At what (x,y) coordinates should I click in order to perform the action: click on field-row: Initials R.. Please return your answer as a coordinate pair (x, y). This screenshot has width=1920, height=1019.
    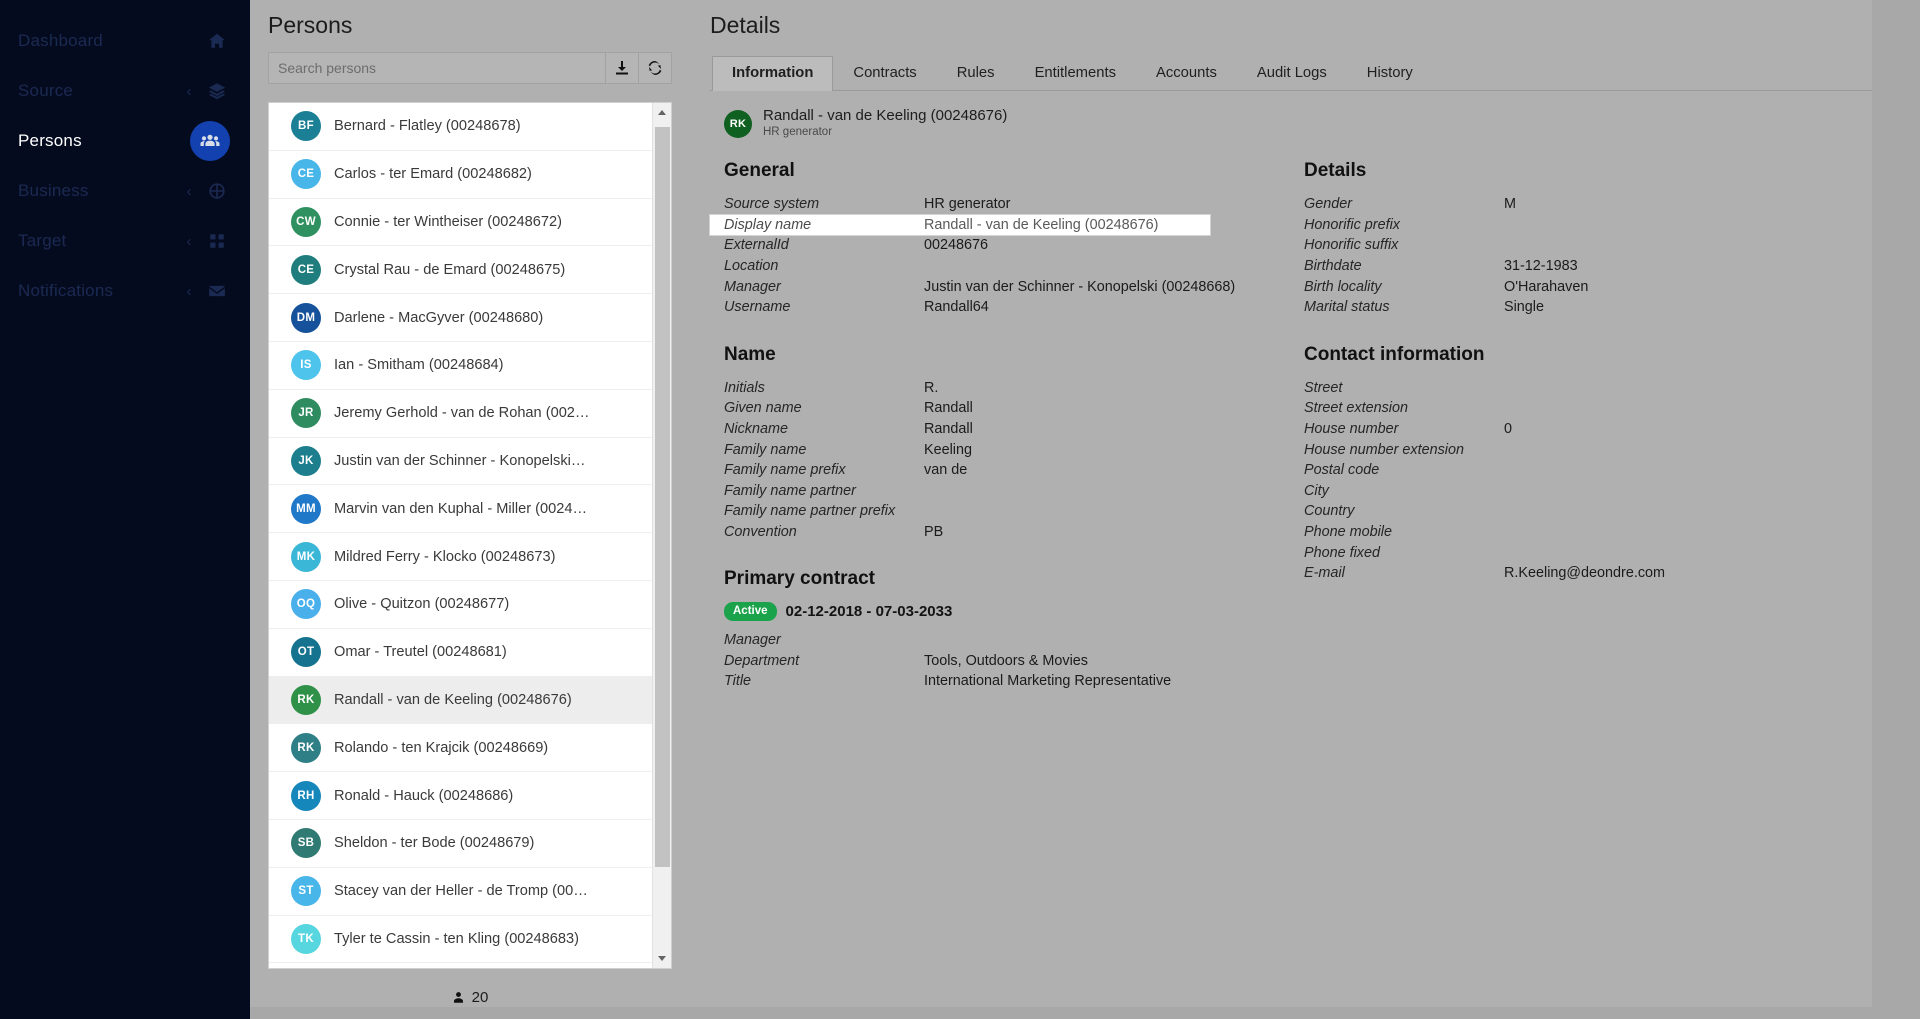
    Looking at the image, I should click on (1014, 388).